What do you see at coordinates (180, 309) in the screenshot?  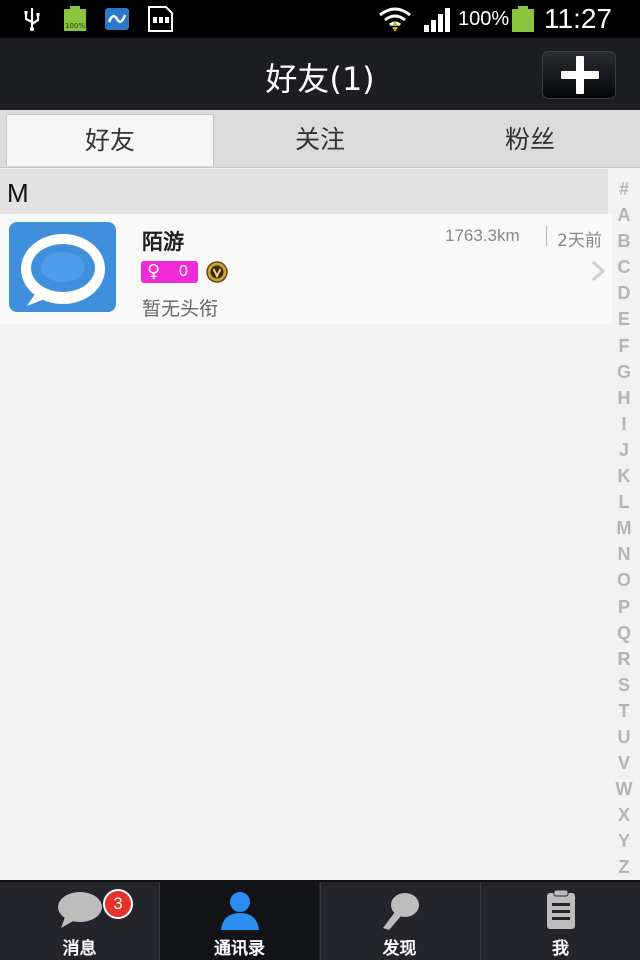 I see `friend-title: 暂无头衔` at bounding box center [180, 309].